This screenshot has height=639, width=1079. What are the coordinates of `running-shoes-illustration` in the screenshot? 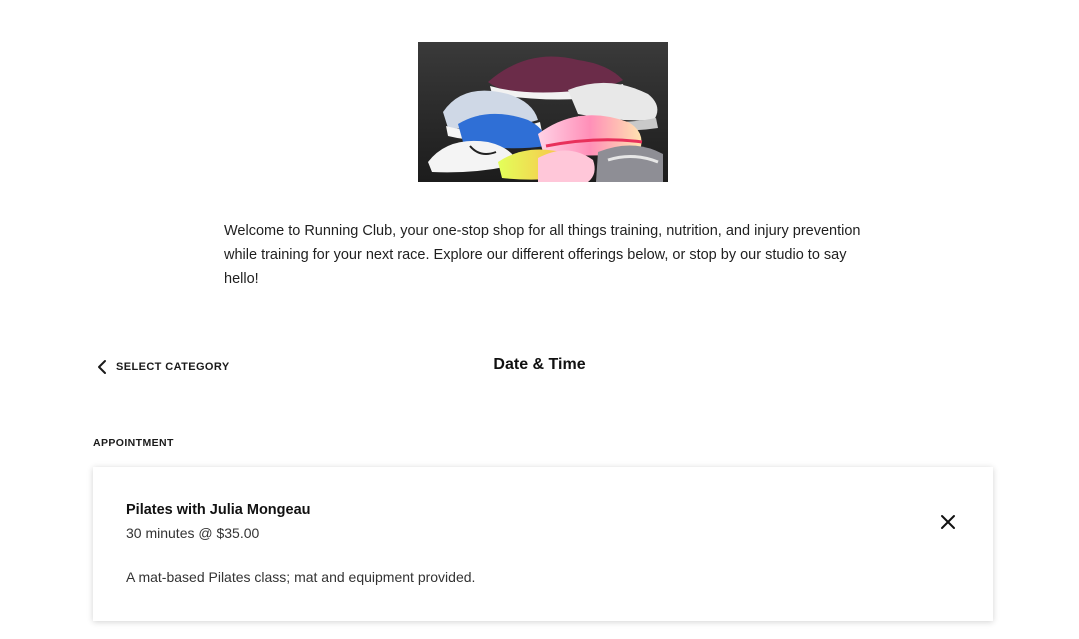 It's located at (543, 112).